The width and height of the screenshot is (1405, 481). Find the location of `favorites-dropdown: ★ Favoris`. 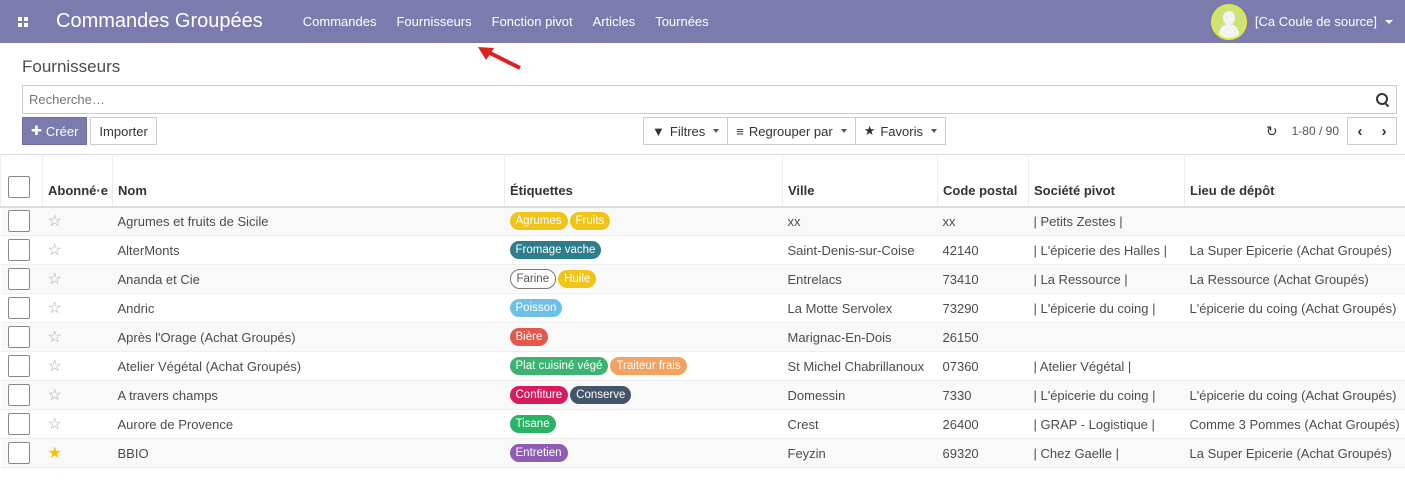

favorites-dropdown: ★ Favoris is located at coordinates (900, 131).